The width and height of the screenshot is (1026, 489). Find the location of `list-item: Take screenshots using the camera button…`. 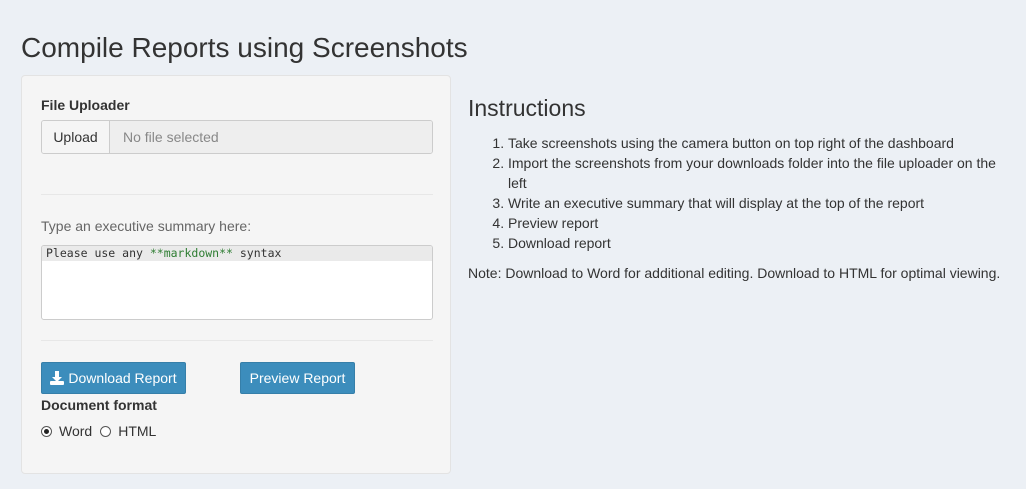

list-item: Take screenshots using the camera button… is located at coordinates (758, 143).